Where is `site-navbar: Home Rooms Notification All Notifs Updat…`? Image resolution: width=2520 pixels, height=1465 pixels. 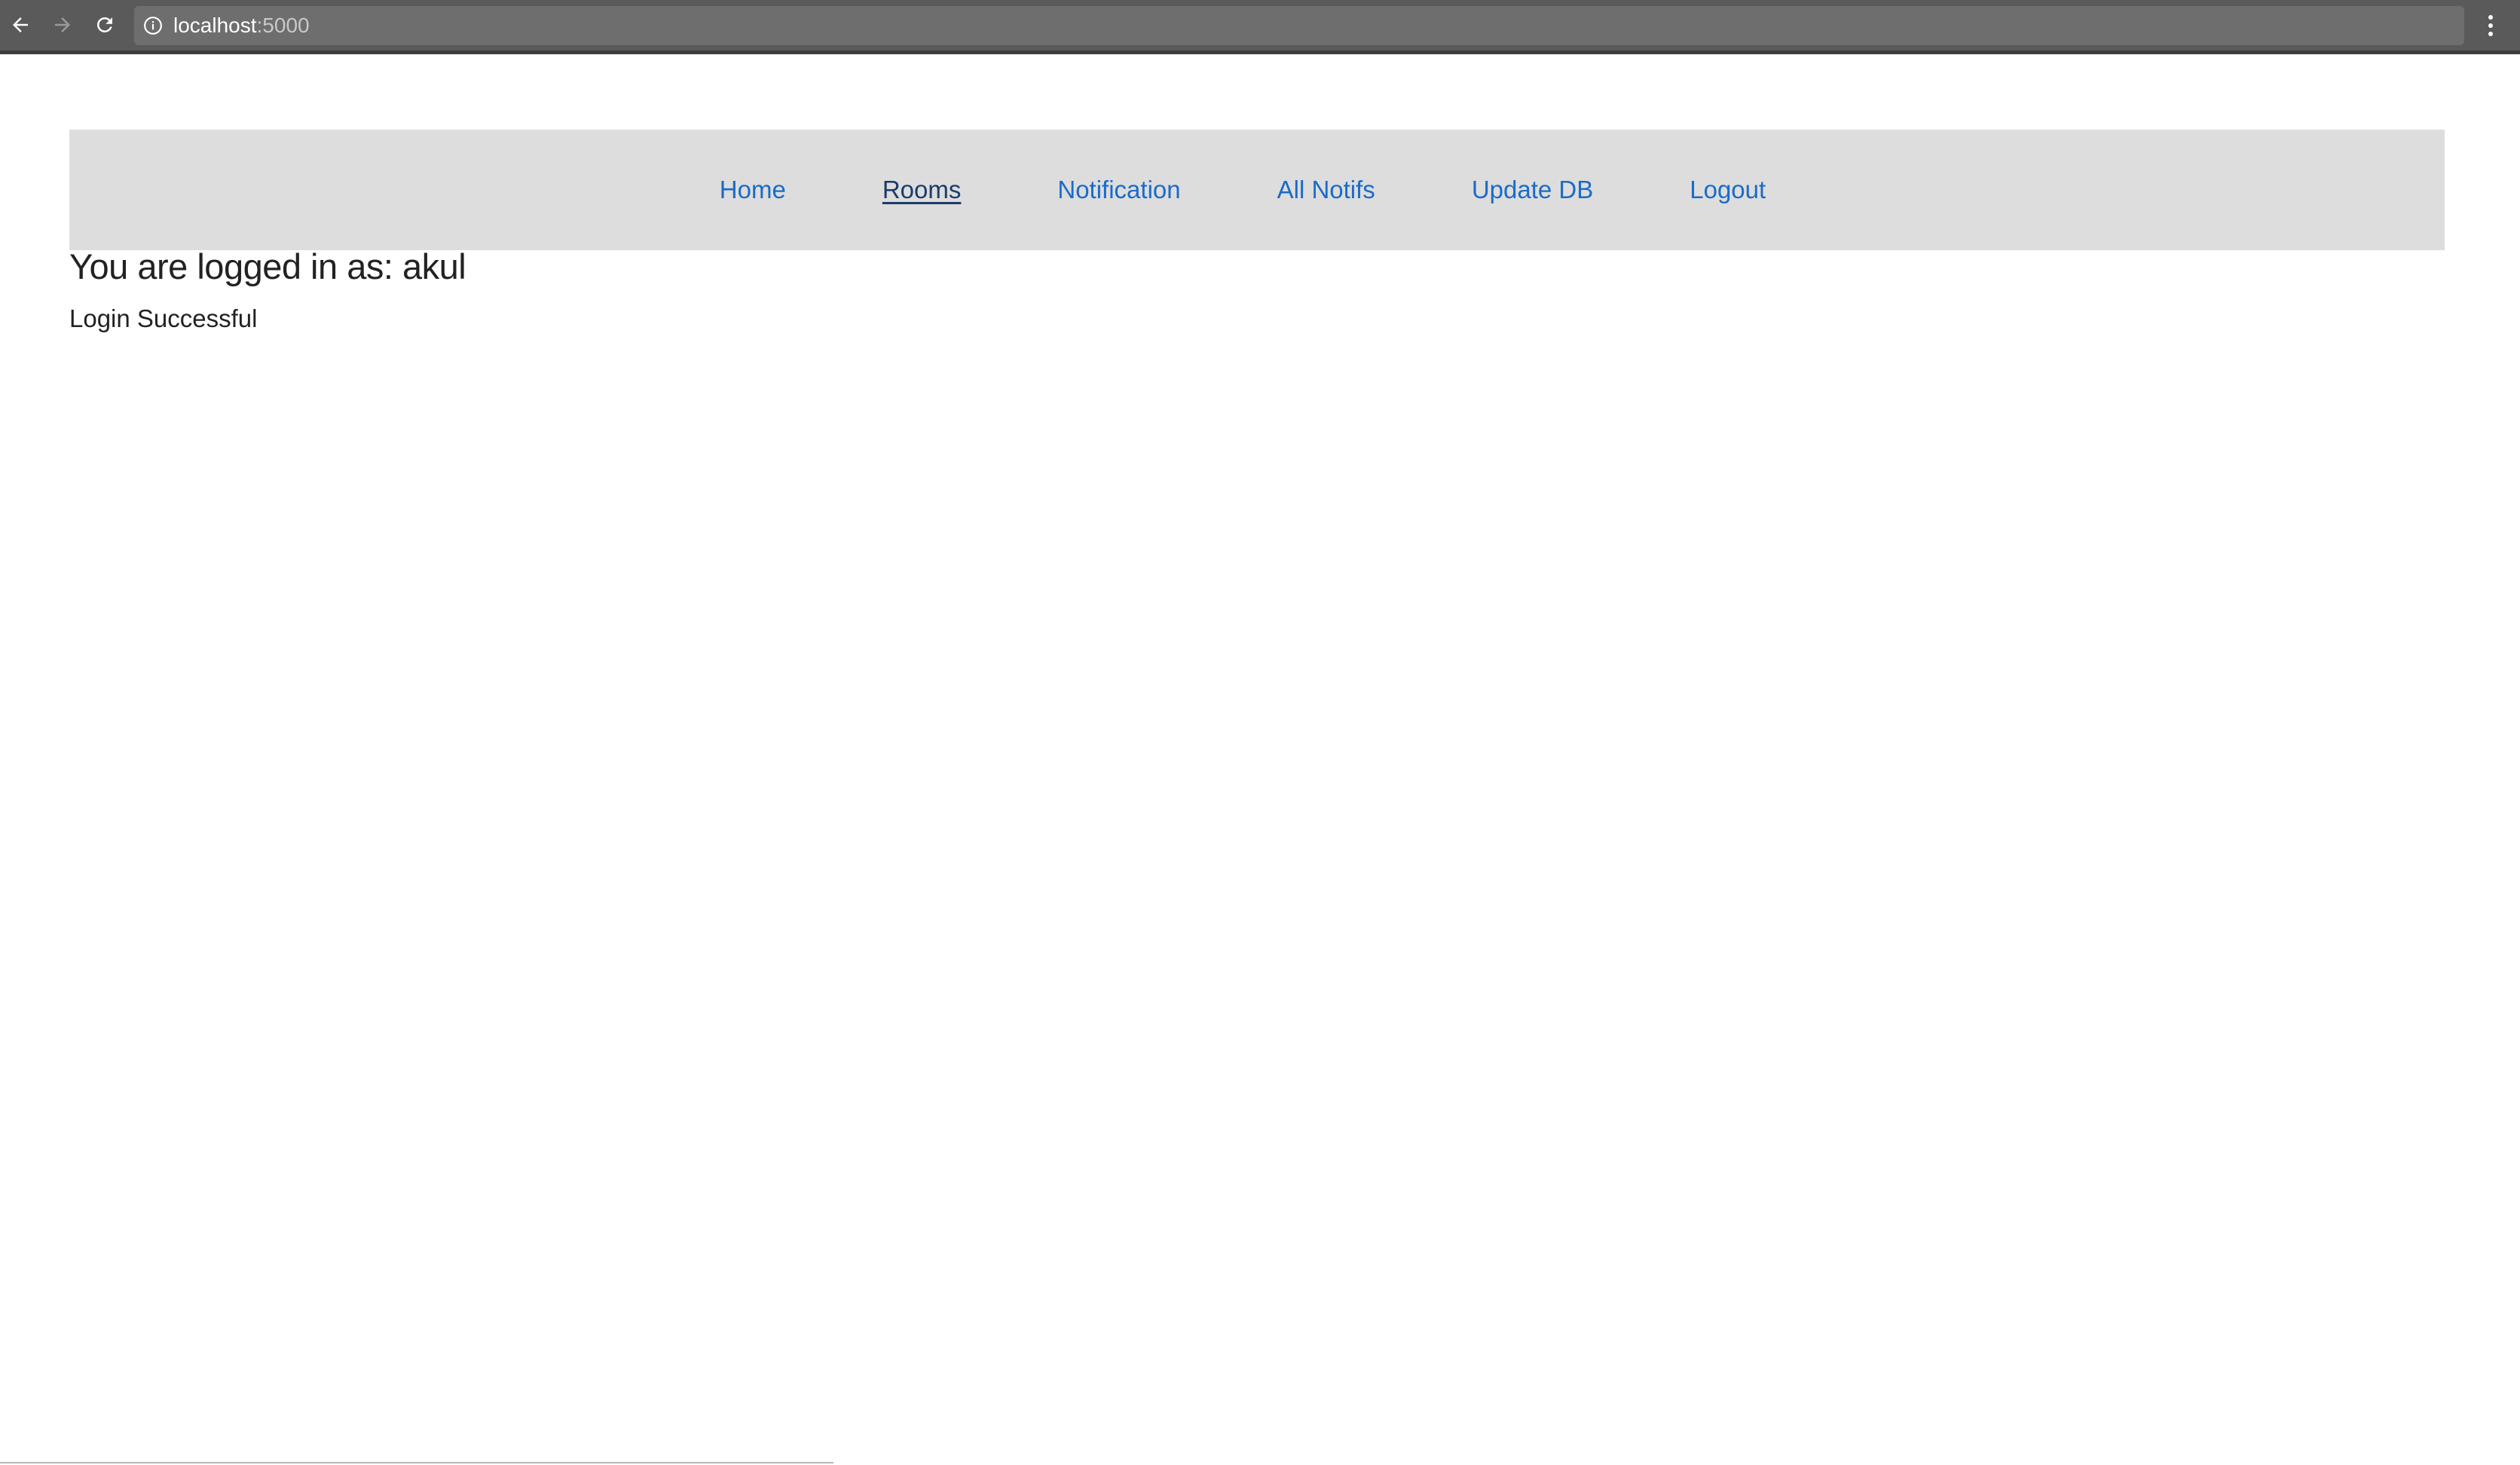 site-navbar: Home Rooms Notification All Notifs Updat… is located at coordinates (1257, 190).